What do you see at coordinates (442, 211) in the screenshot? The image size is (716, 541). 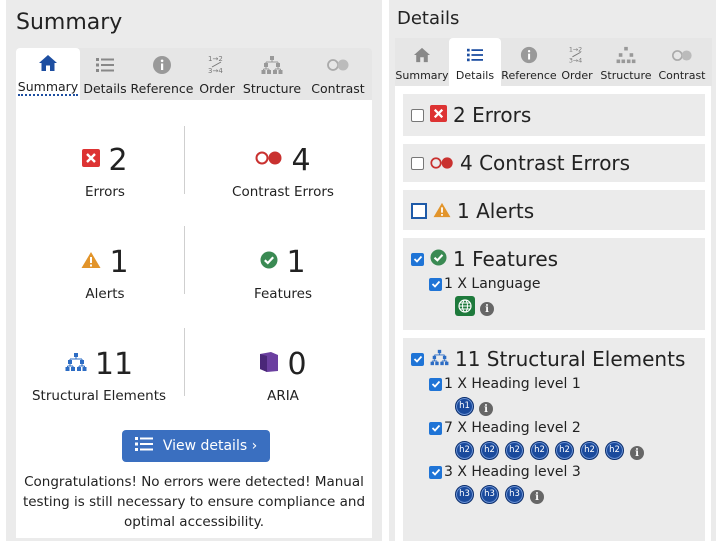 I see `alert-icon` at bounding box center [442, 211].